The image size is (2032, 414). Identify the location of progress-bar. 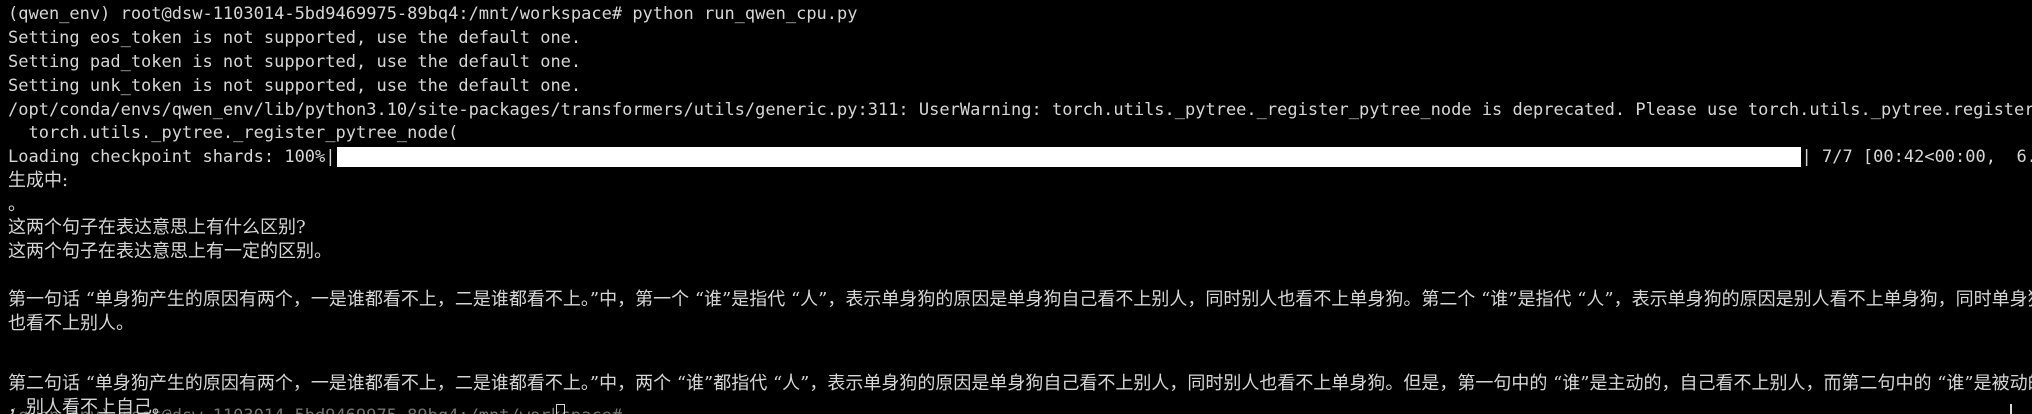
(1068, 157).